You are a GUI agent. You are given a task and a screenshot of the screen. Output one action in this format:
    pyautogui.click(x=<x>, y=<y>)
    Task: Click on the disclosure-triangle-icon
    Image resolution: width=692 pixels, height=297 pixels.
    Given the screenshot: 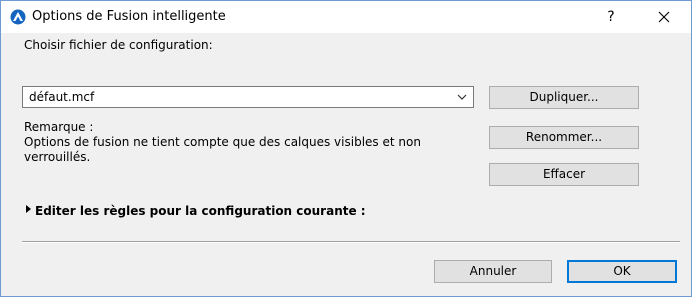 What is the action you would take?
    pyautogui.click(x=29, y=209)
    